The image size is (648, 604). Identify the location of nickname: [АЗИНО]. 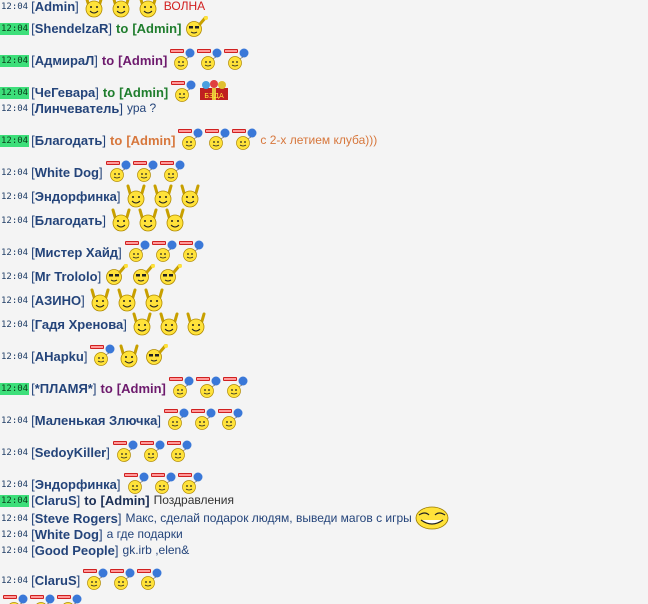
(58, 300).